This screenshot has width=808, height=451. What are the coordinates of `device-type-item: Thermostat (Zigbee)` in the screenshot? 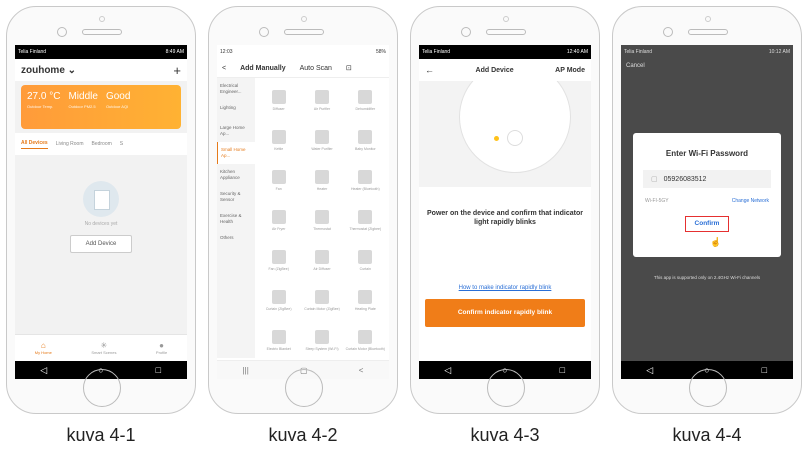 It's located at (365, 220).